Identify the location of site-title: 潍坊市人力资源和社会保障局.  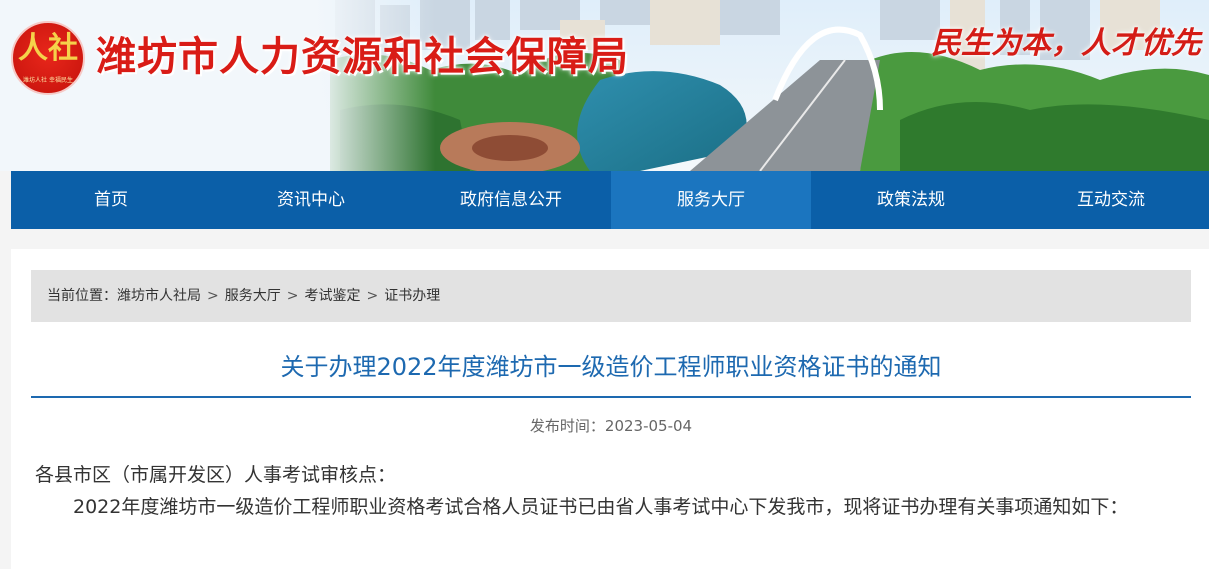
(362, 56).